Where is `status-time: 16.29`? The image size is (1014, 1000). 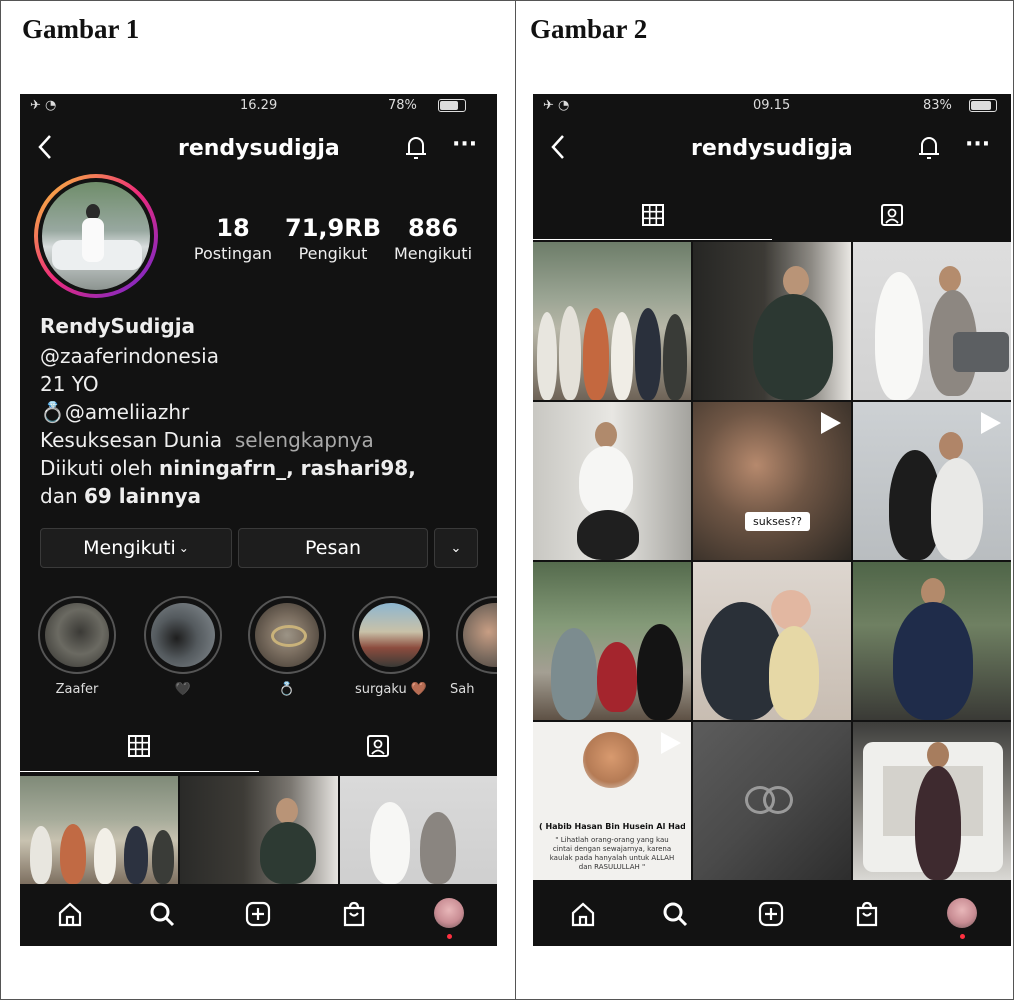
status-time: 16.29 is located at coordinates (259, 105).